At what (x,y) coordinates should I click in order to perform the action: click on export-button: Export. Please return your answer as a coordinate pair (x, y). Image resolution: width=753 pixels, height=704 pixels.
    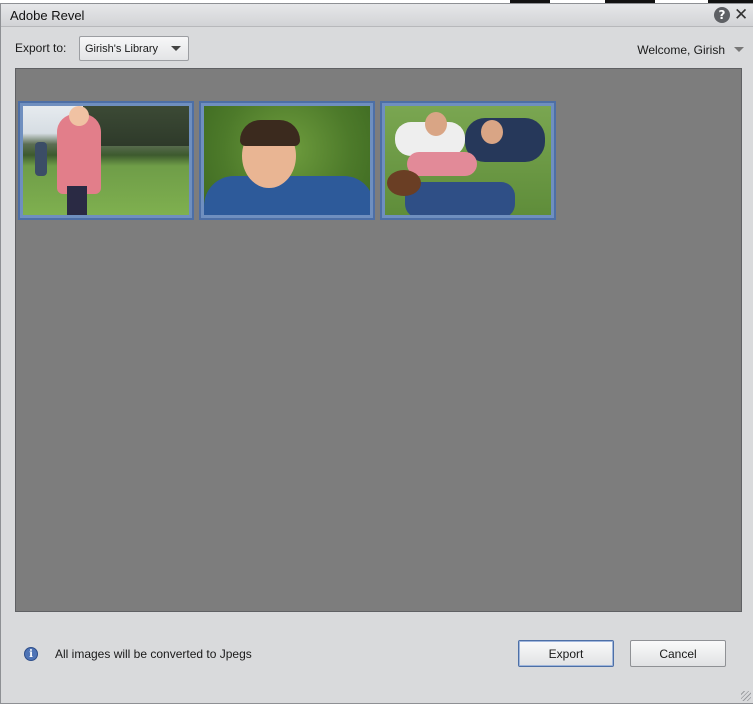
    Looking at the image, I should click on (566, 653).